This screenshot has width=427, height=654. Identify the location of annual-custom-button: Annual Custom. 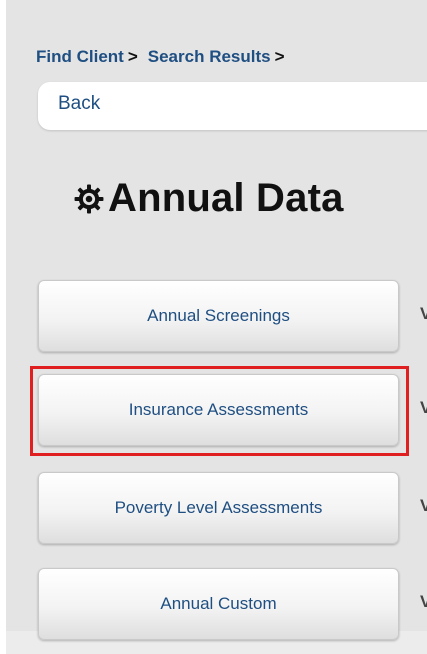
(218, 604).